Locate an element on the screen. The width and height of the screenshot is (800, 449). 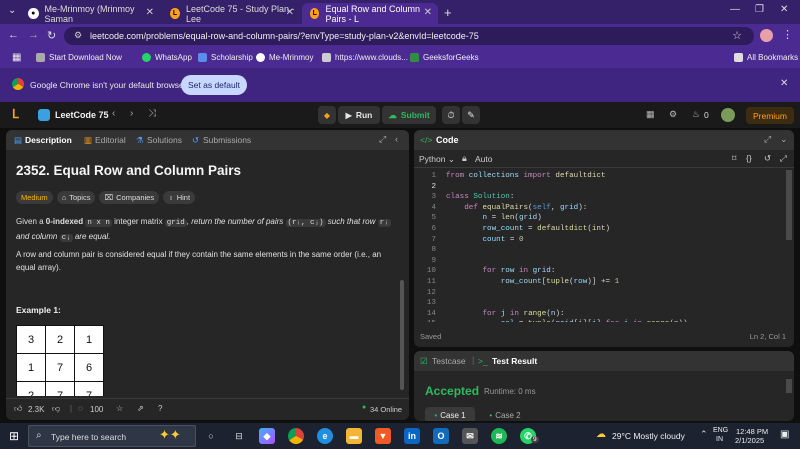
bookmark-me-mrinmoy: Me-Mrinmoy is located at coordinates (284, 57).